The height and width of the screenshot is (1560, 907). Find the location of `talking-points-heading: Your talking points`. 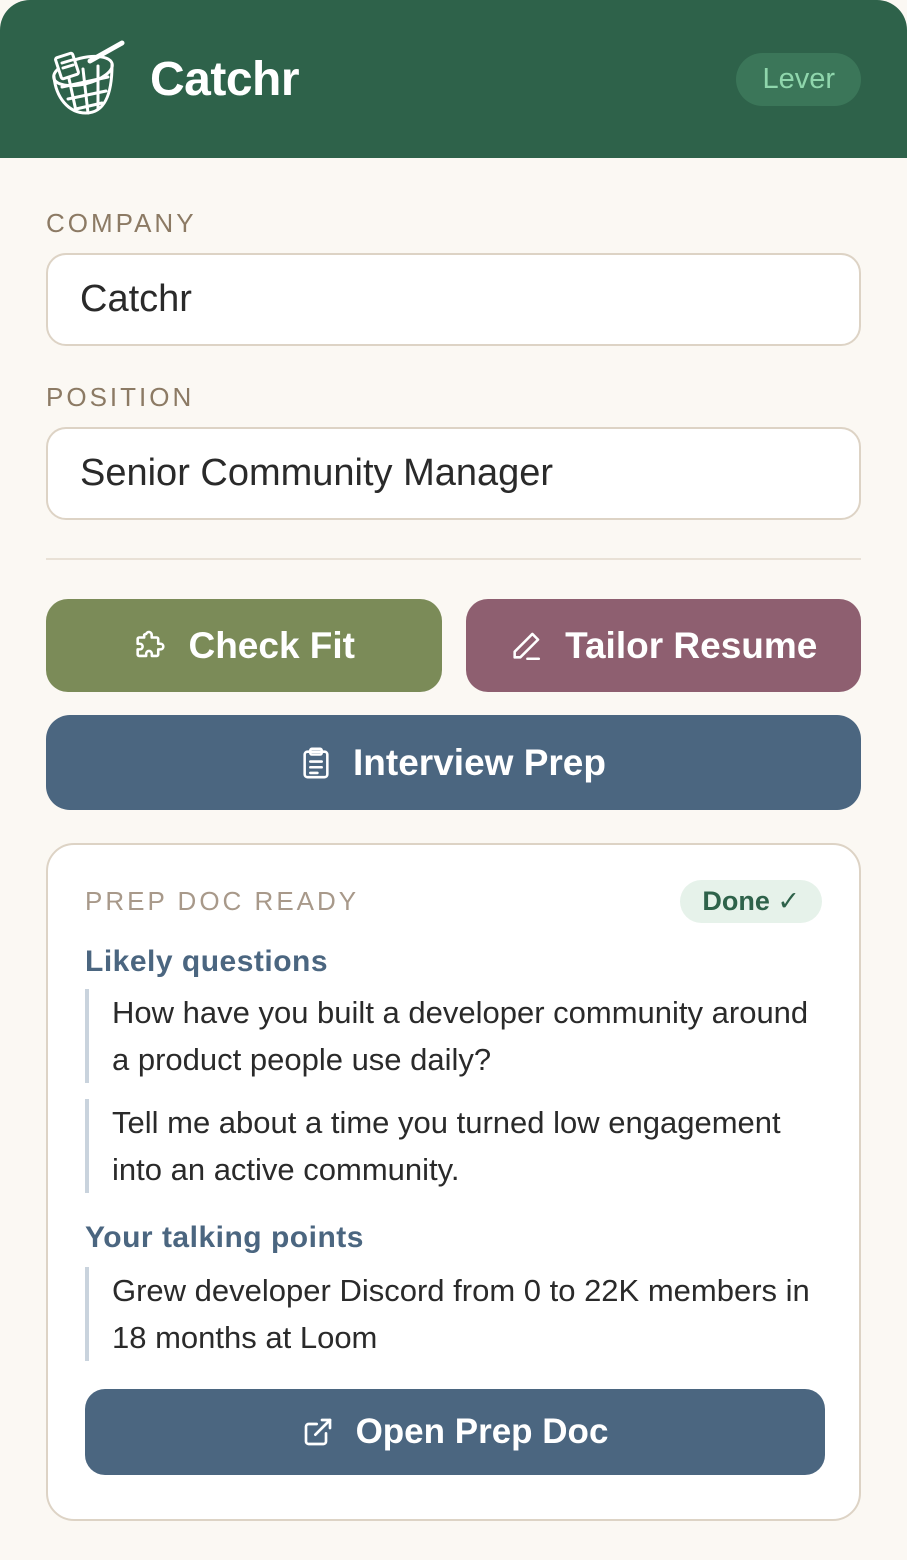

talking-points-heading: Your talking points is located at coordinates (224, 1237).